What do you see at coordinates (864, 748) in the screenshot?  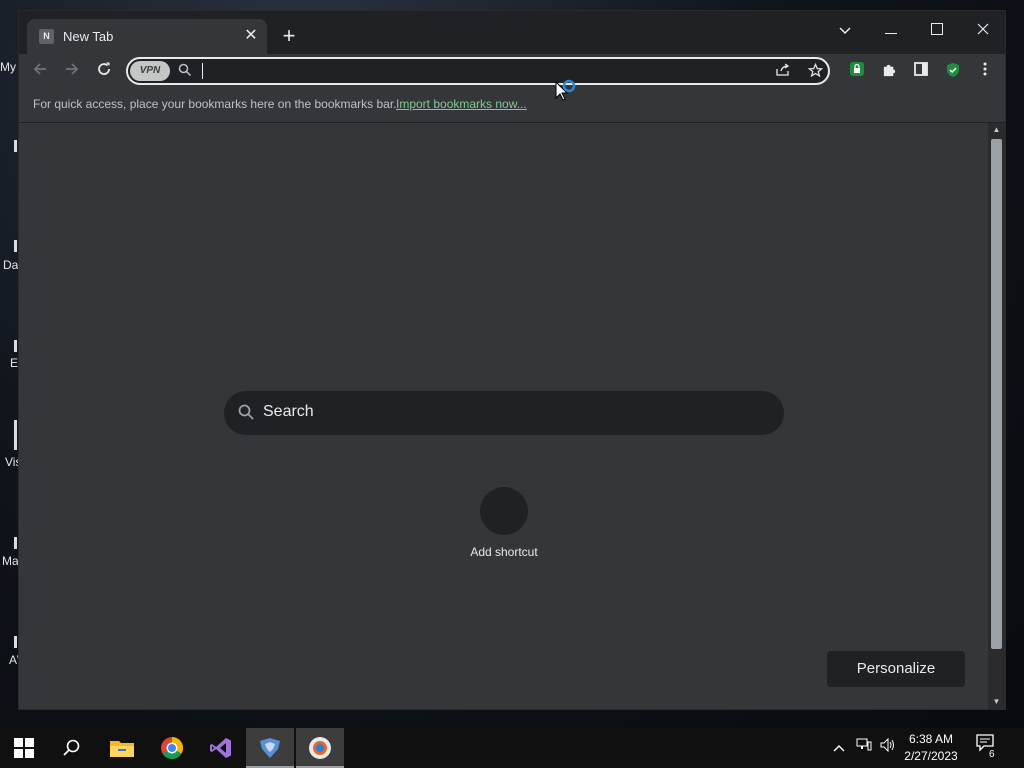 I see `network-icon` at bounding box center [864, 748].